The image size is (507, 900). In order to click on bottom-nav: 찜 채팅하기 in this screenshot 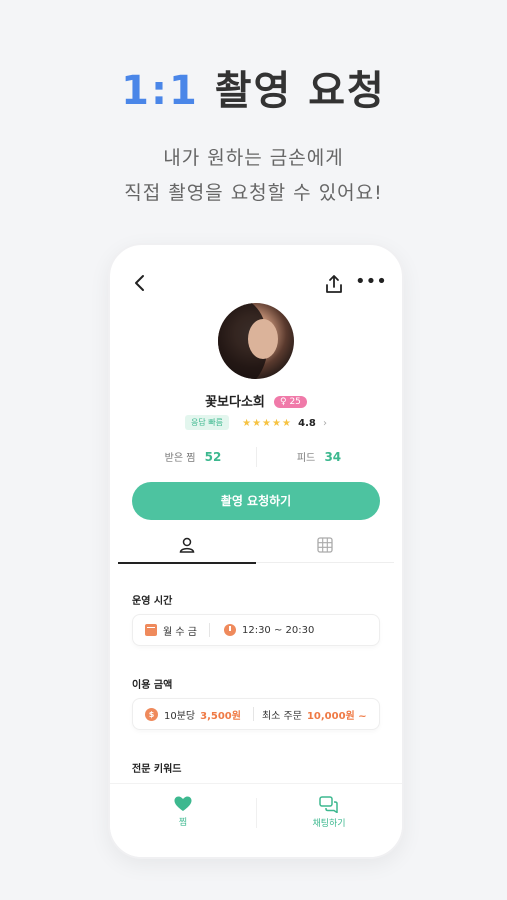, I will do `click(256, 820)`.